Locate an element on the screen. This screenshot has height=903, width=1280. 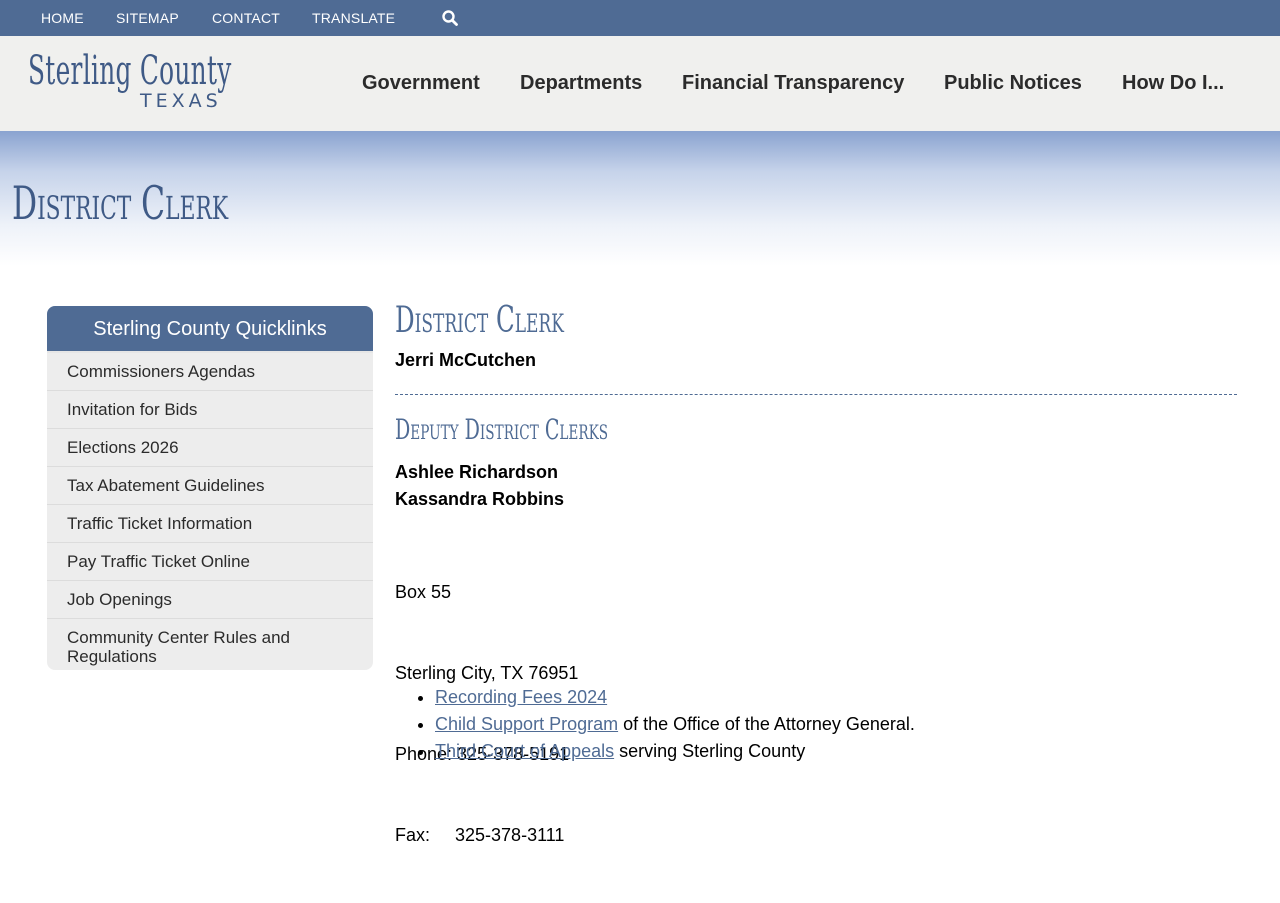
logo-county-name: Sterling County is located at coordinates (130, 71).